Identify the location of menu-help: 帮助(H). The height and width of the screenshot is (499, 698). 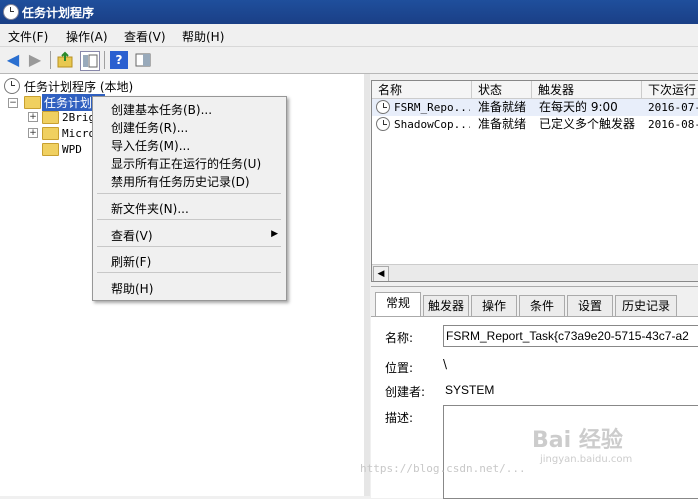
(203, 36).